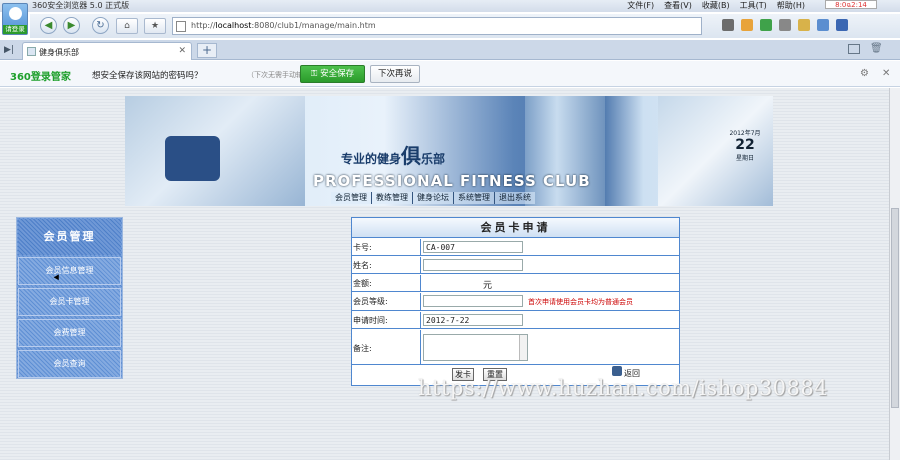 The image size is (900, 460). What do you see at coordinates (488, 286) in the screenshot?
I see `amount-unit: 元` at bounding box center [488, 286].